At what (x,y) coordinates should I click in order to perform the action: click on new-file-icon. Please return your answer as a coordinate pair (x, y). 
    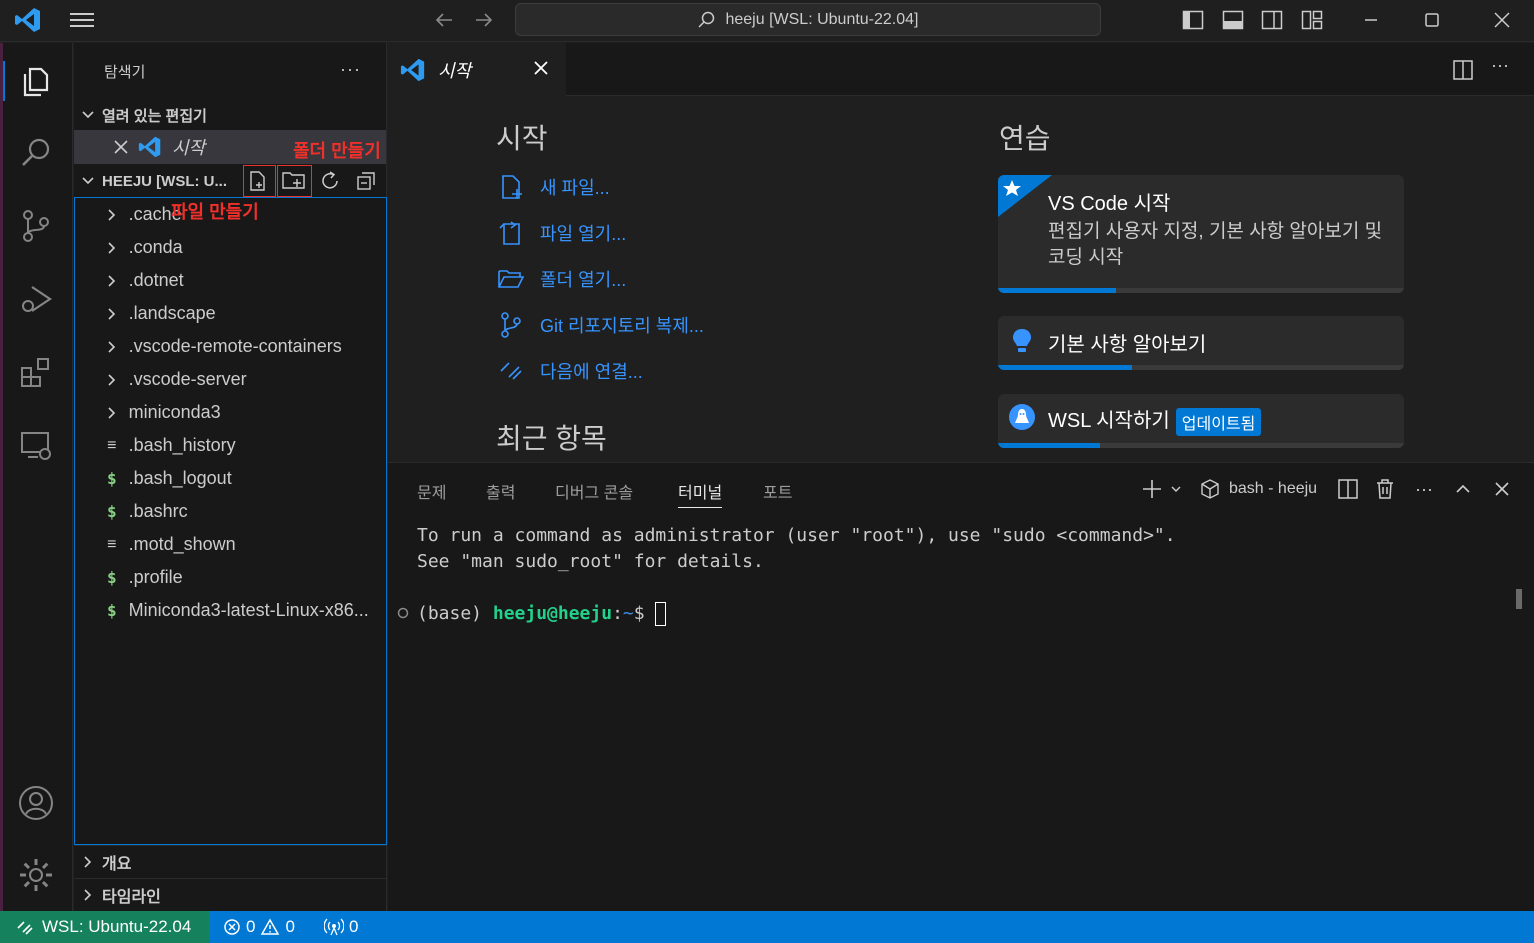
    Looking at the image, I should click on (512, 187).